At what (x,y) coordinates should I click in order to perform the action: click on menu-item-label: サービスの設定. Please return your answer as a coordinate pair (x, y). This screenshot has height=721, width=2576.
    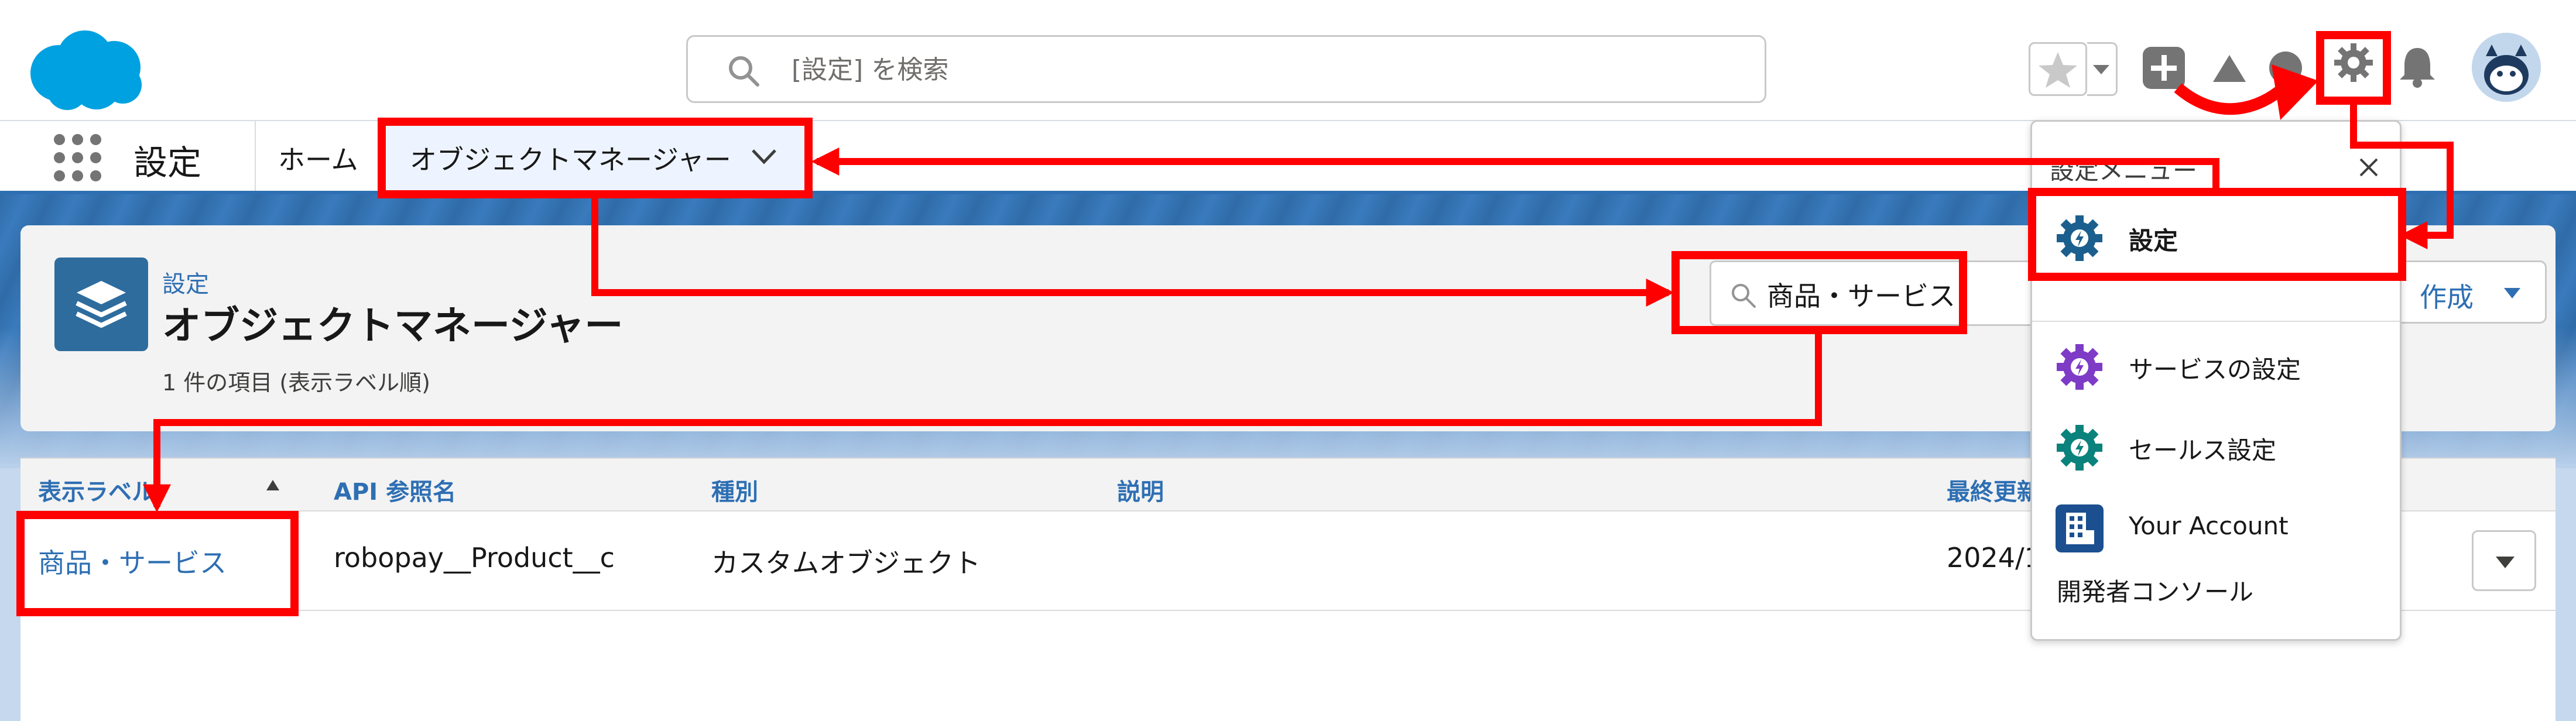
    Looking at the image, I should click on (2215, 369).